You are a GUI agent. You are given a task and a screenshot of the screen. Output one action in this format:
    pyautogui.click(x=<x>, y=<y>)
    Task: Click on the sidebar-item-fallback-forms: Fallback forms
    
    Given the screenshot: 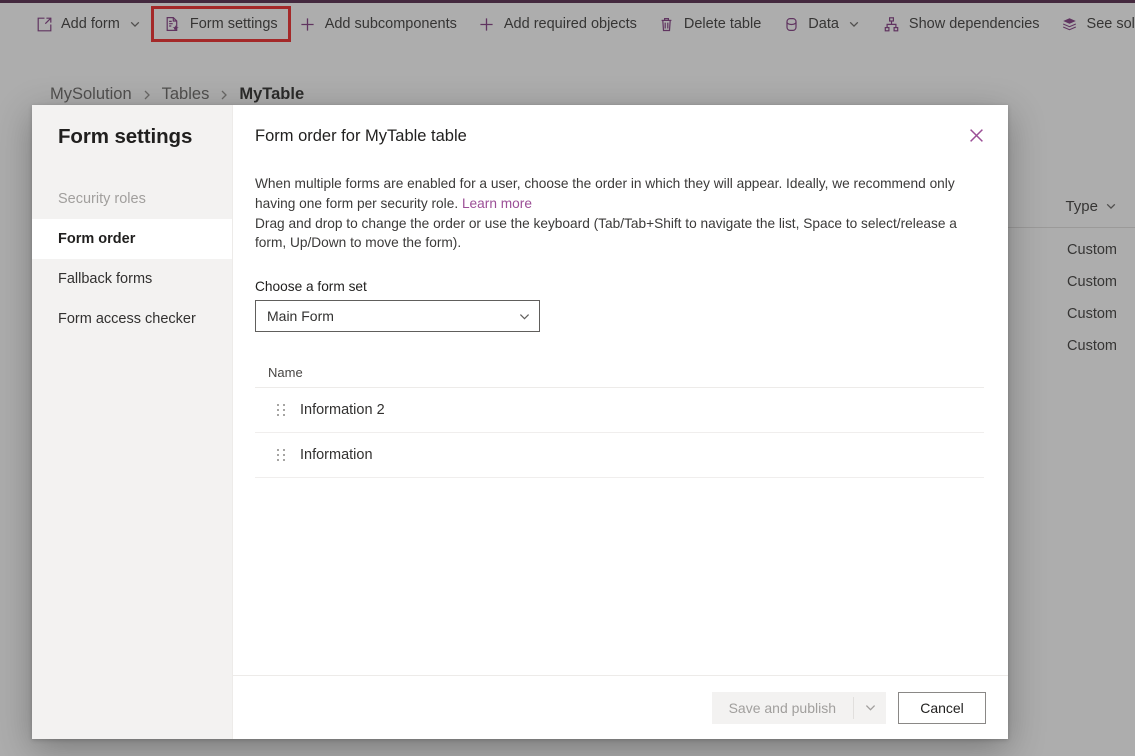 What is the action you would take?
    pyautogui.click(x=132, y=279)
    